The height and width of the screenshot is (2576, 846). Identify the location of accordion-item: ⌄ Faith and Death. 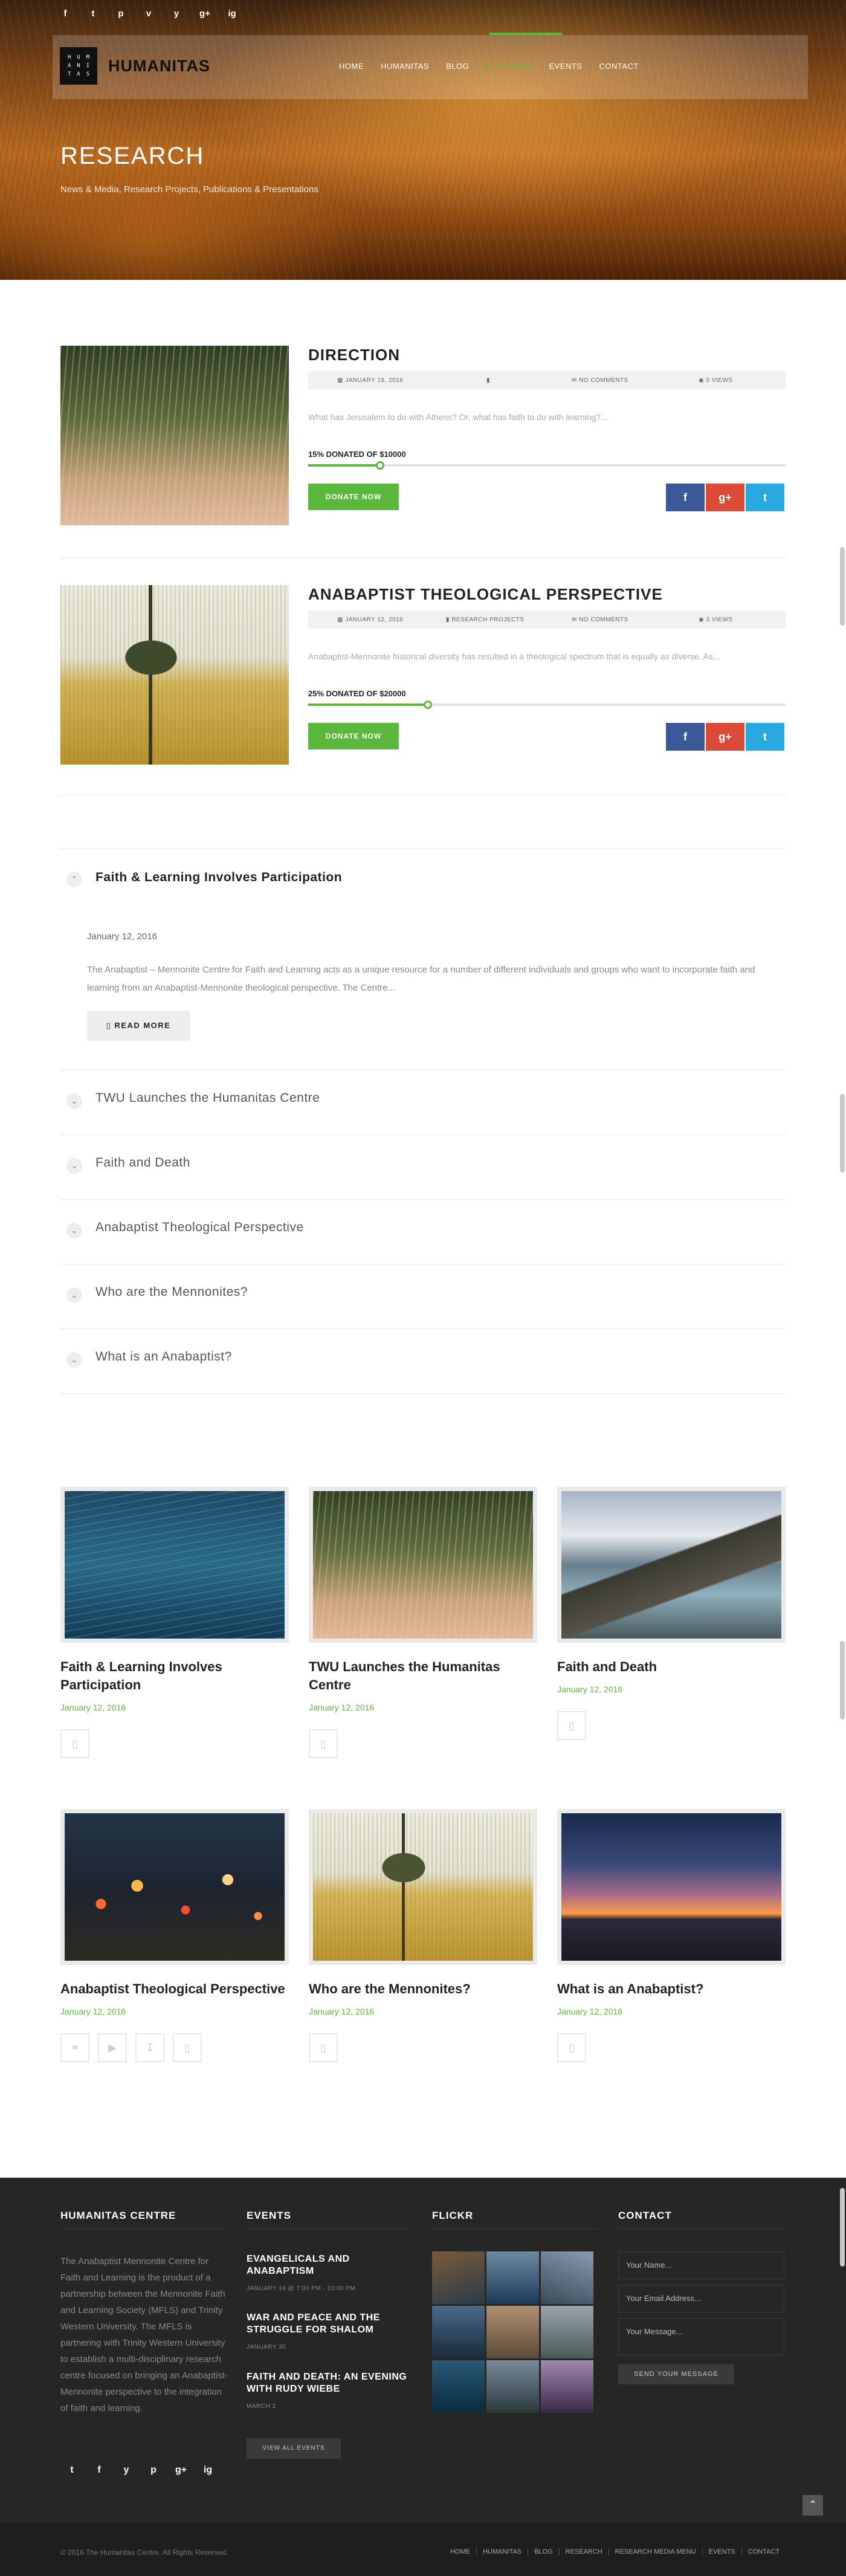
(423, 1168).